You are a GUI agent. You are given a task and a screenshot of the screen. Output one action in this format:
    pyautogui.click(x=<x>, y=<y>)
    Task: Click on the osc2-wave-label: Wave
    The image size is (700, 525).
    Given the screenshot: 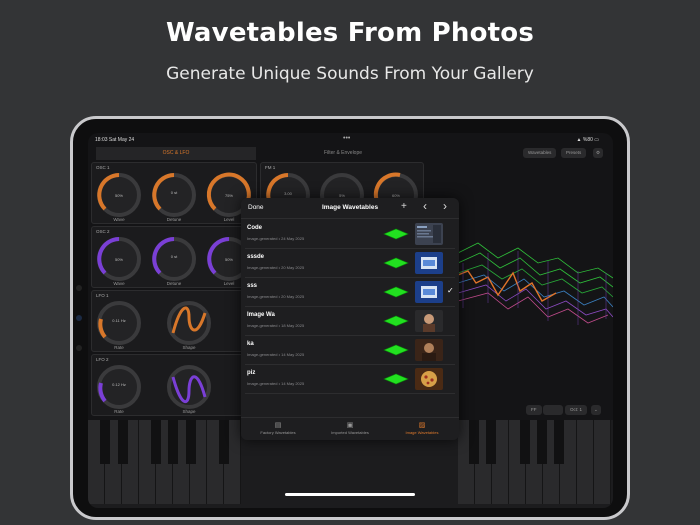 What is the action you would take?
    pyautogui.click(x=119, y=283)
    